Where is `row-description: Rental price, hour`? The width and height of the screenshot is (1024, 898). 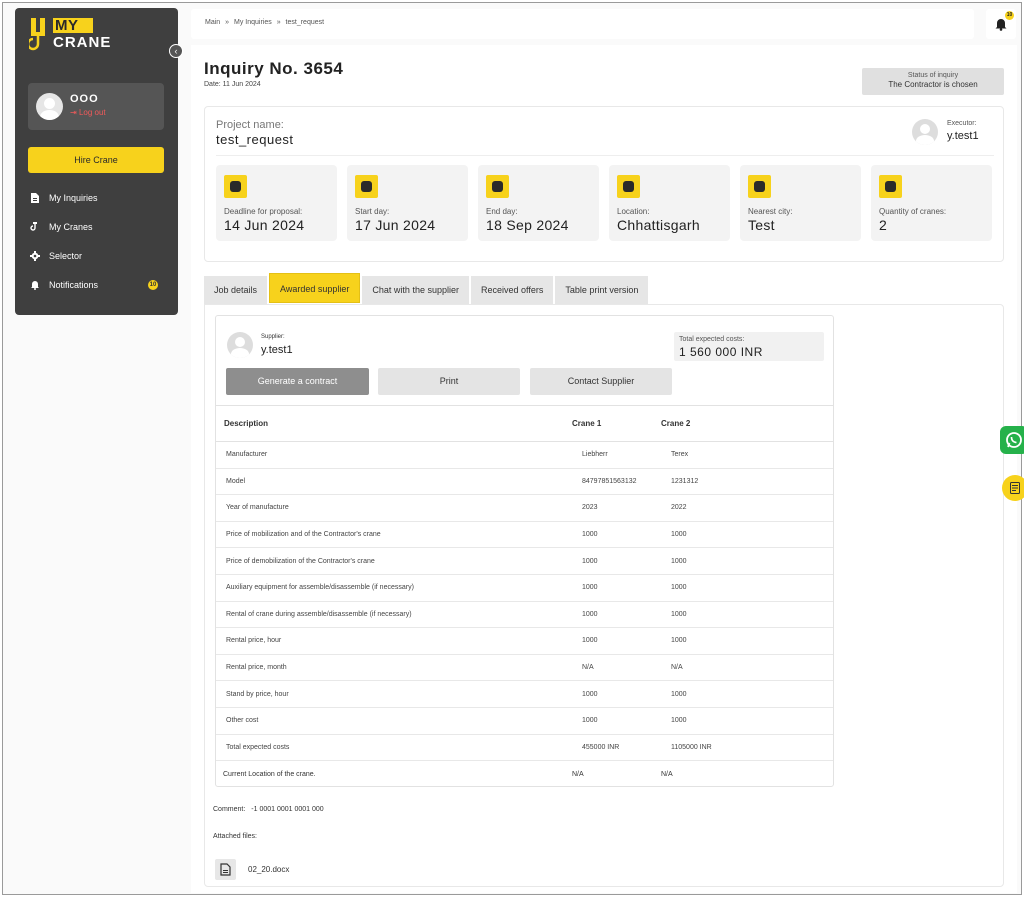 row-description: Rental price, hour is located at coordinates (394, 641).